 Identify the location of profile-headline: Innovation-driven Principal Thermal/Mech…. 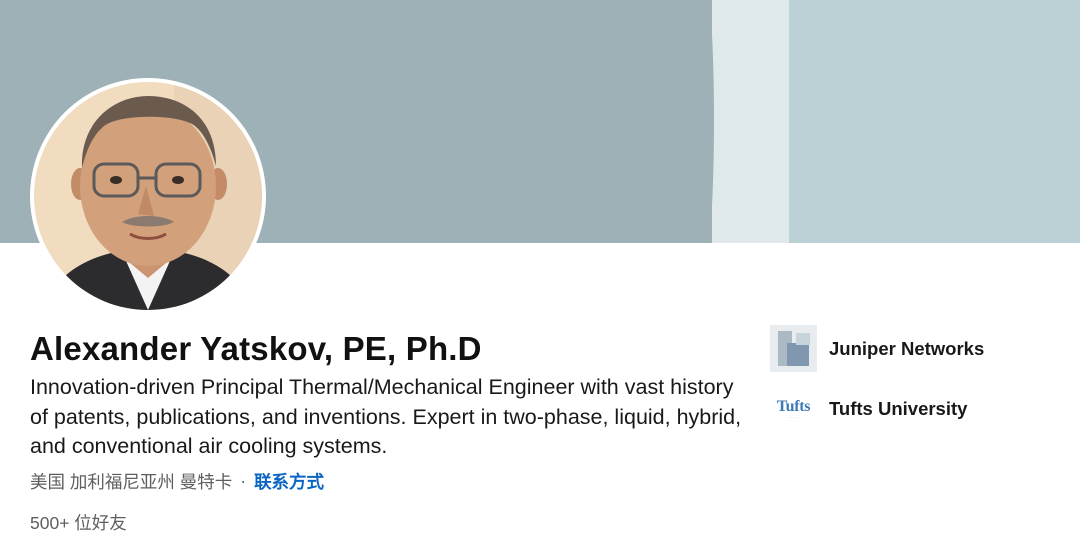
(386, 416).